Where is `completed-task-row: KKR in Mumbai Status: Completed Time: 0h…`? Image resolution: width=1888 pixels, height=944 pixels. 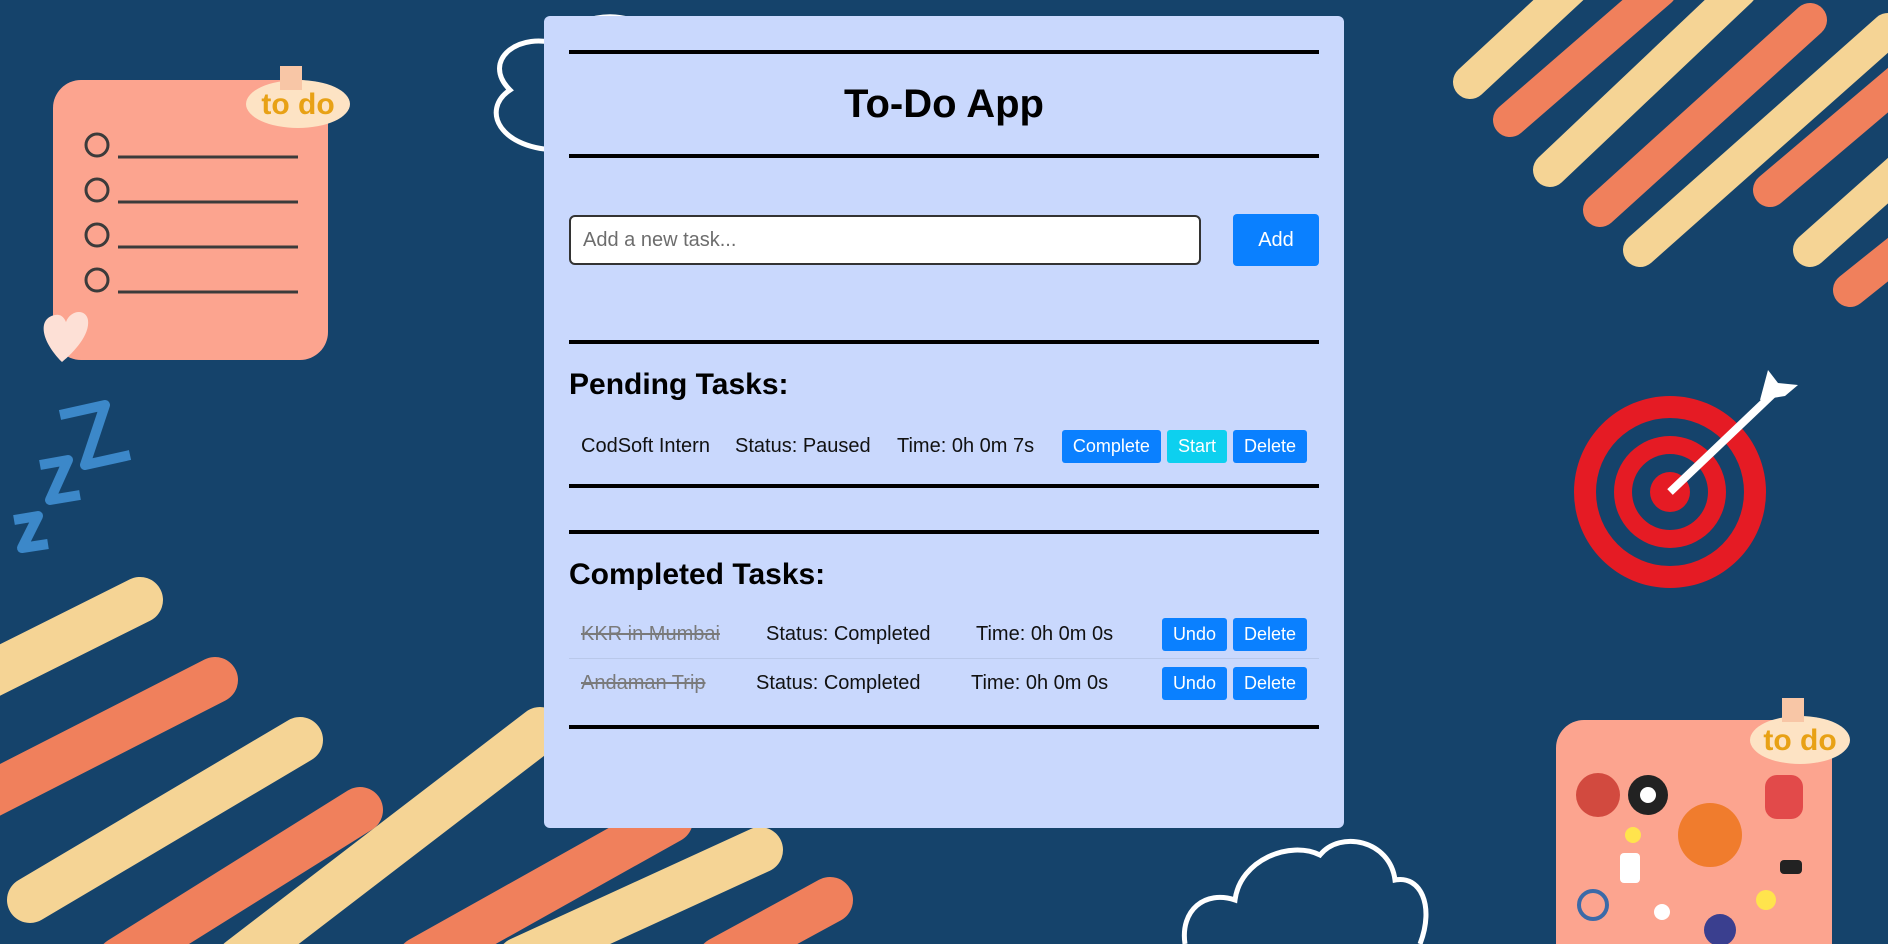 completed-task-row: KKR in Mumbai Status: Completed Time: 0h… is located at coordinates (944, 634).